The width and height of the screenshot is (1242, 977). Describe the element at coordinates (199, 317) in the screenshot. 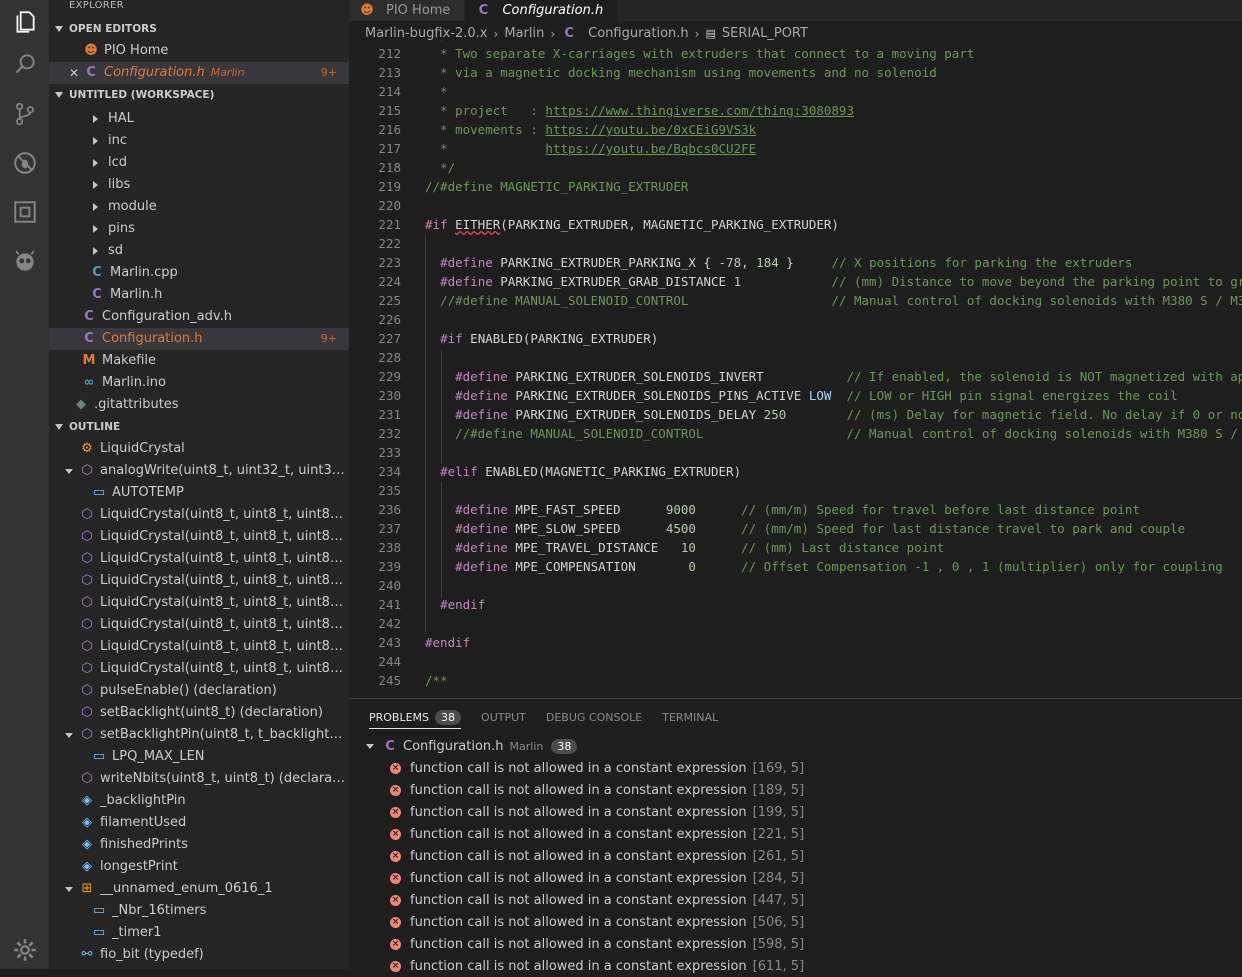

I see `workspace-item: C Configuration_adv.h` at that location.